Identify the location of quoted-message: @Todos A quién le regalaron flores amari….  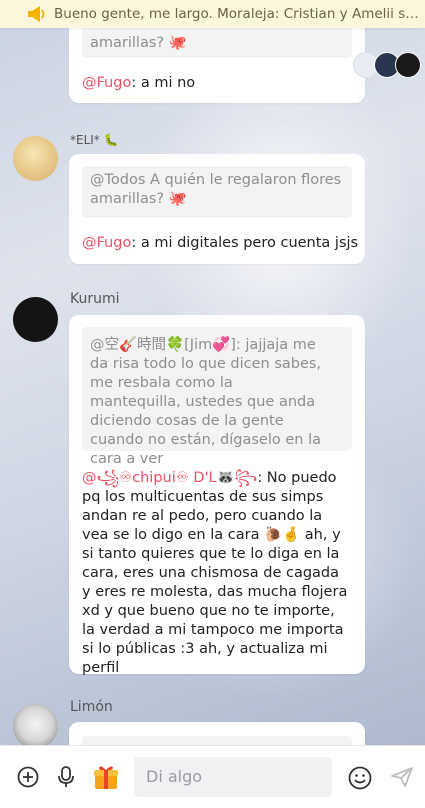
(217, 192).